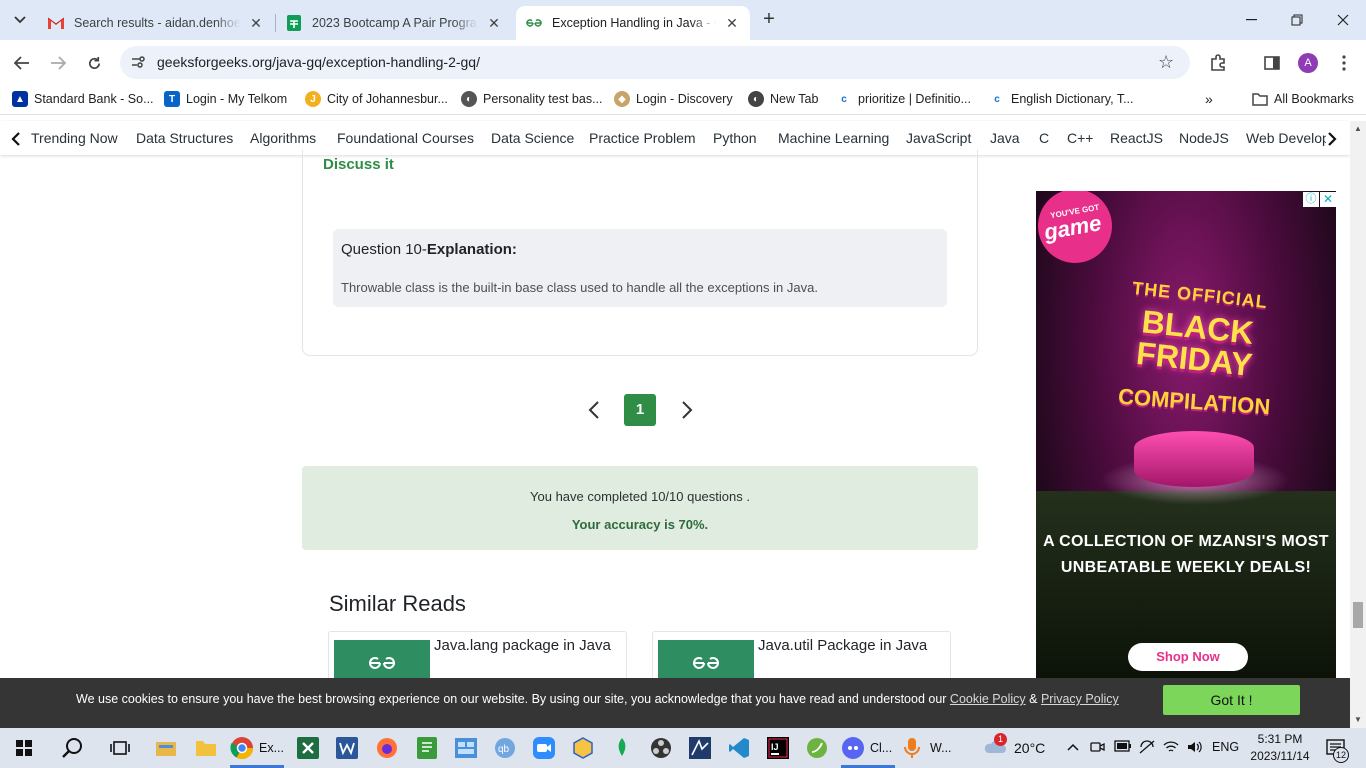 The height and width of the screenshot is (768, 1366). What do you see at coordinates (739, 748) in the screenshot?
I see `vscode-icon` at bounding box center [739, 748].